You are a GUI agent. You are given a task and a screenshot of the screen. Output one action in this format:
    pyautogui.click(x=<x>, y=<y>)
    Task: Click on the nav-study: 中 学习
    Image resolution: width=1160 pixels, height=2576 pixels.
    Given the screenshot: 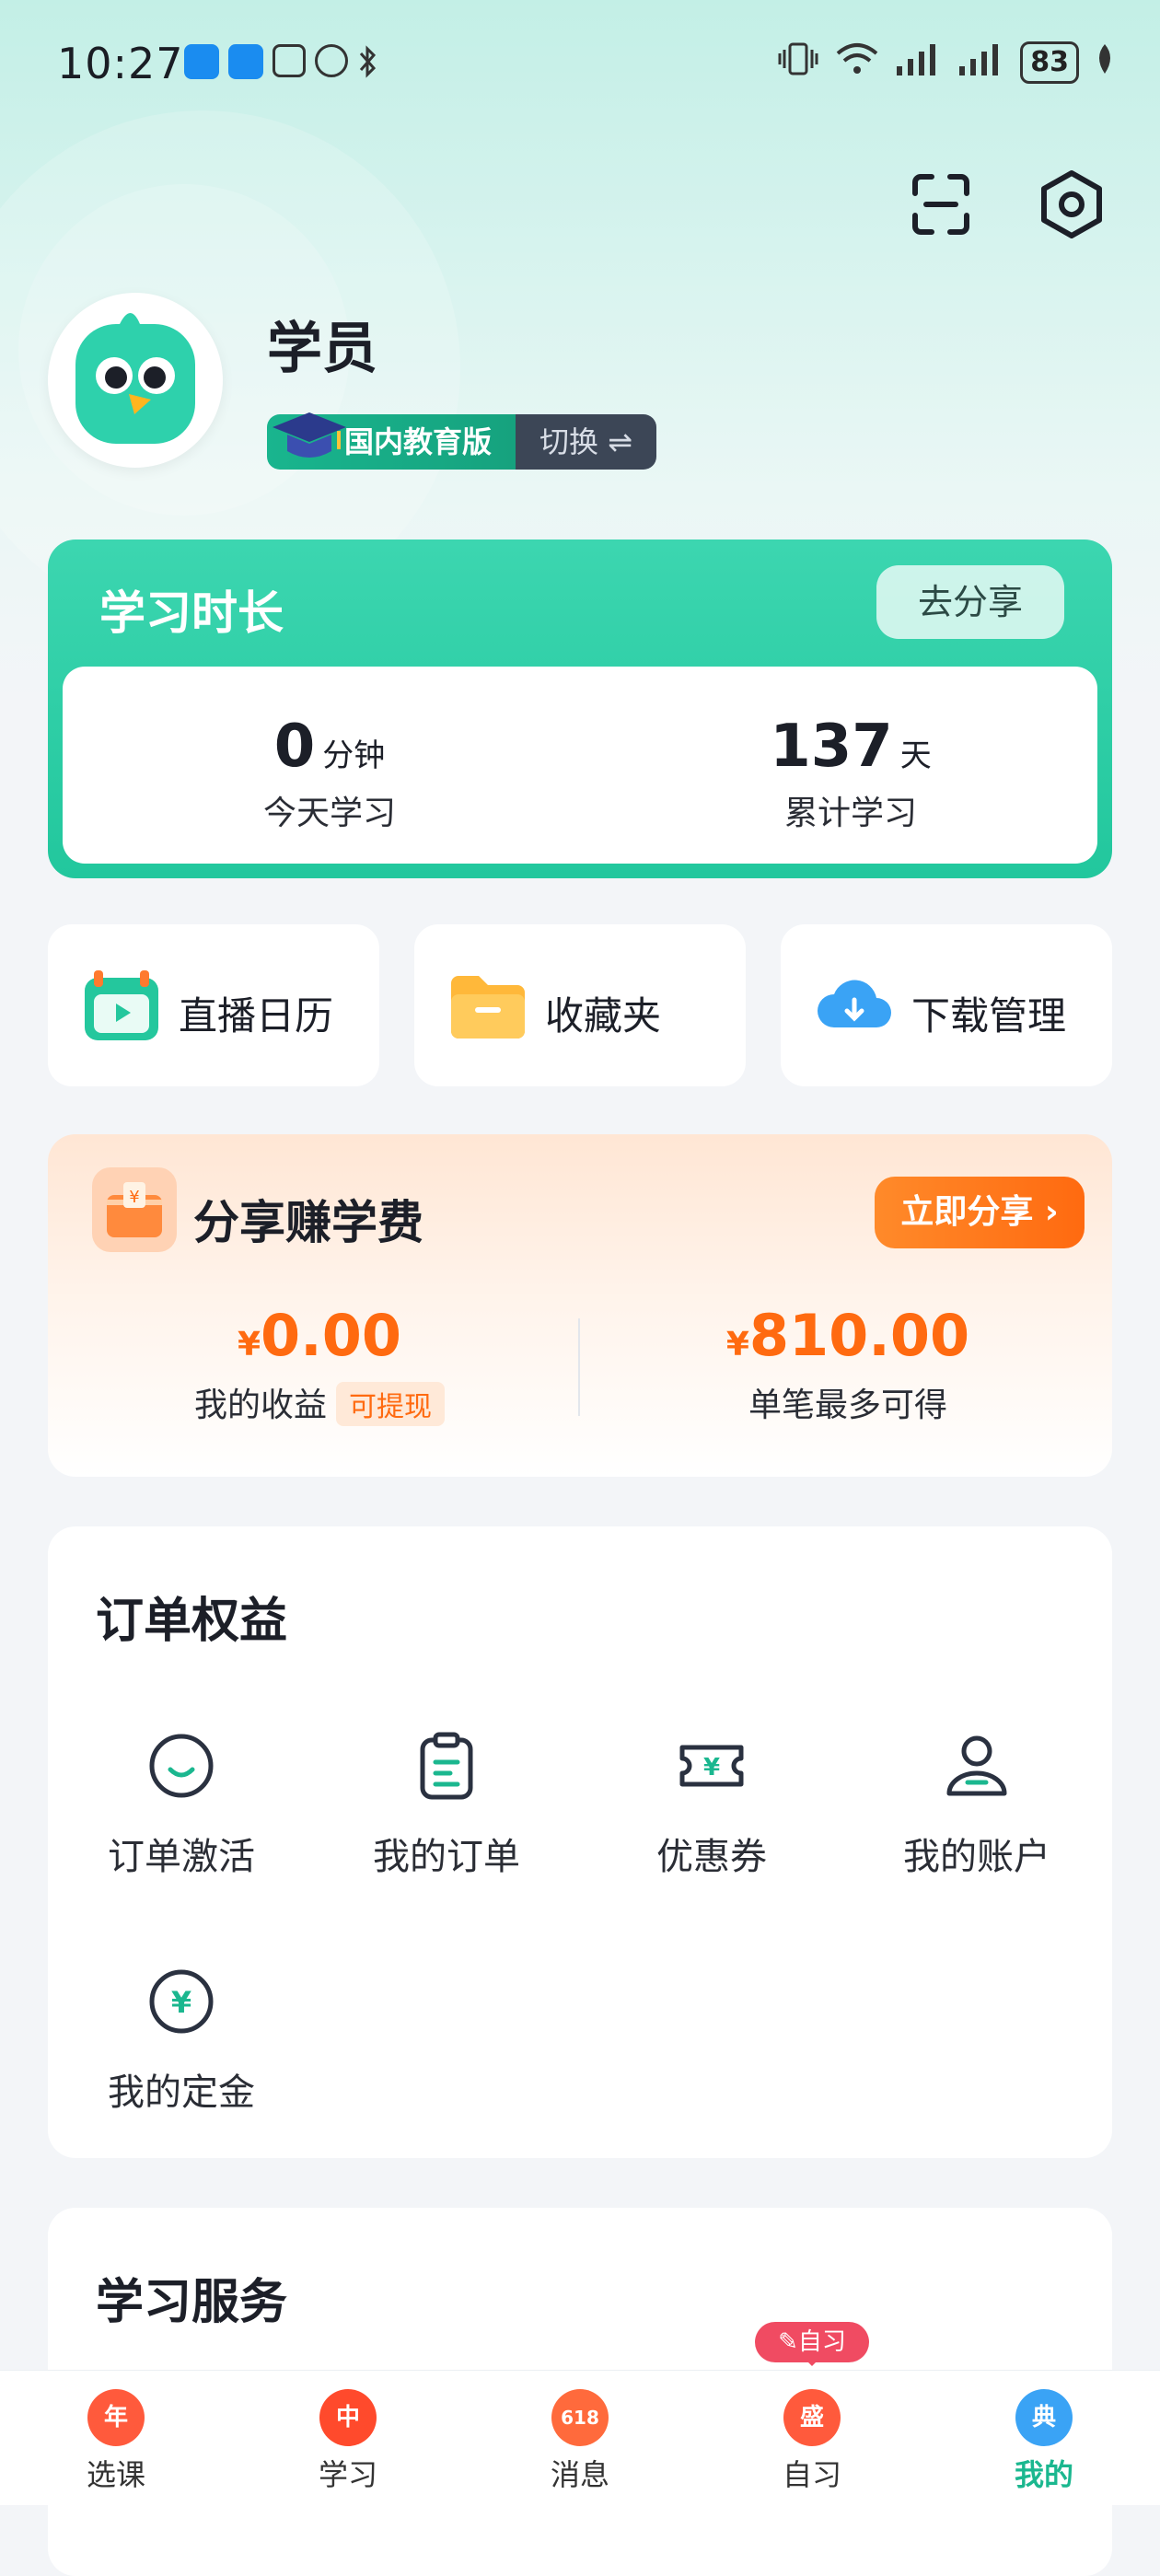 What is the action you would take?
    pyautogui.click(x=348, y=2441)
    